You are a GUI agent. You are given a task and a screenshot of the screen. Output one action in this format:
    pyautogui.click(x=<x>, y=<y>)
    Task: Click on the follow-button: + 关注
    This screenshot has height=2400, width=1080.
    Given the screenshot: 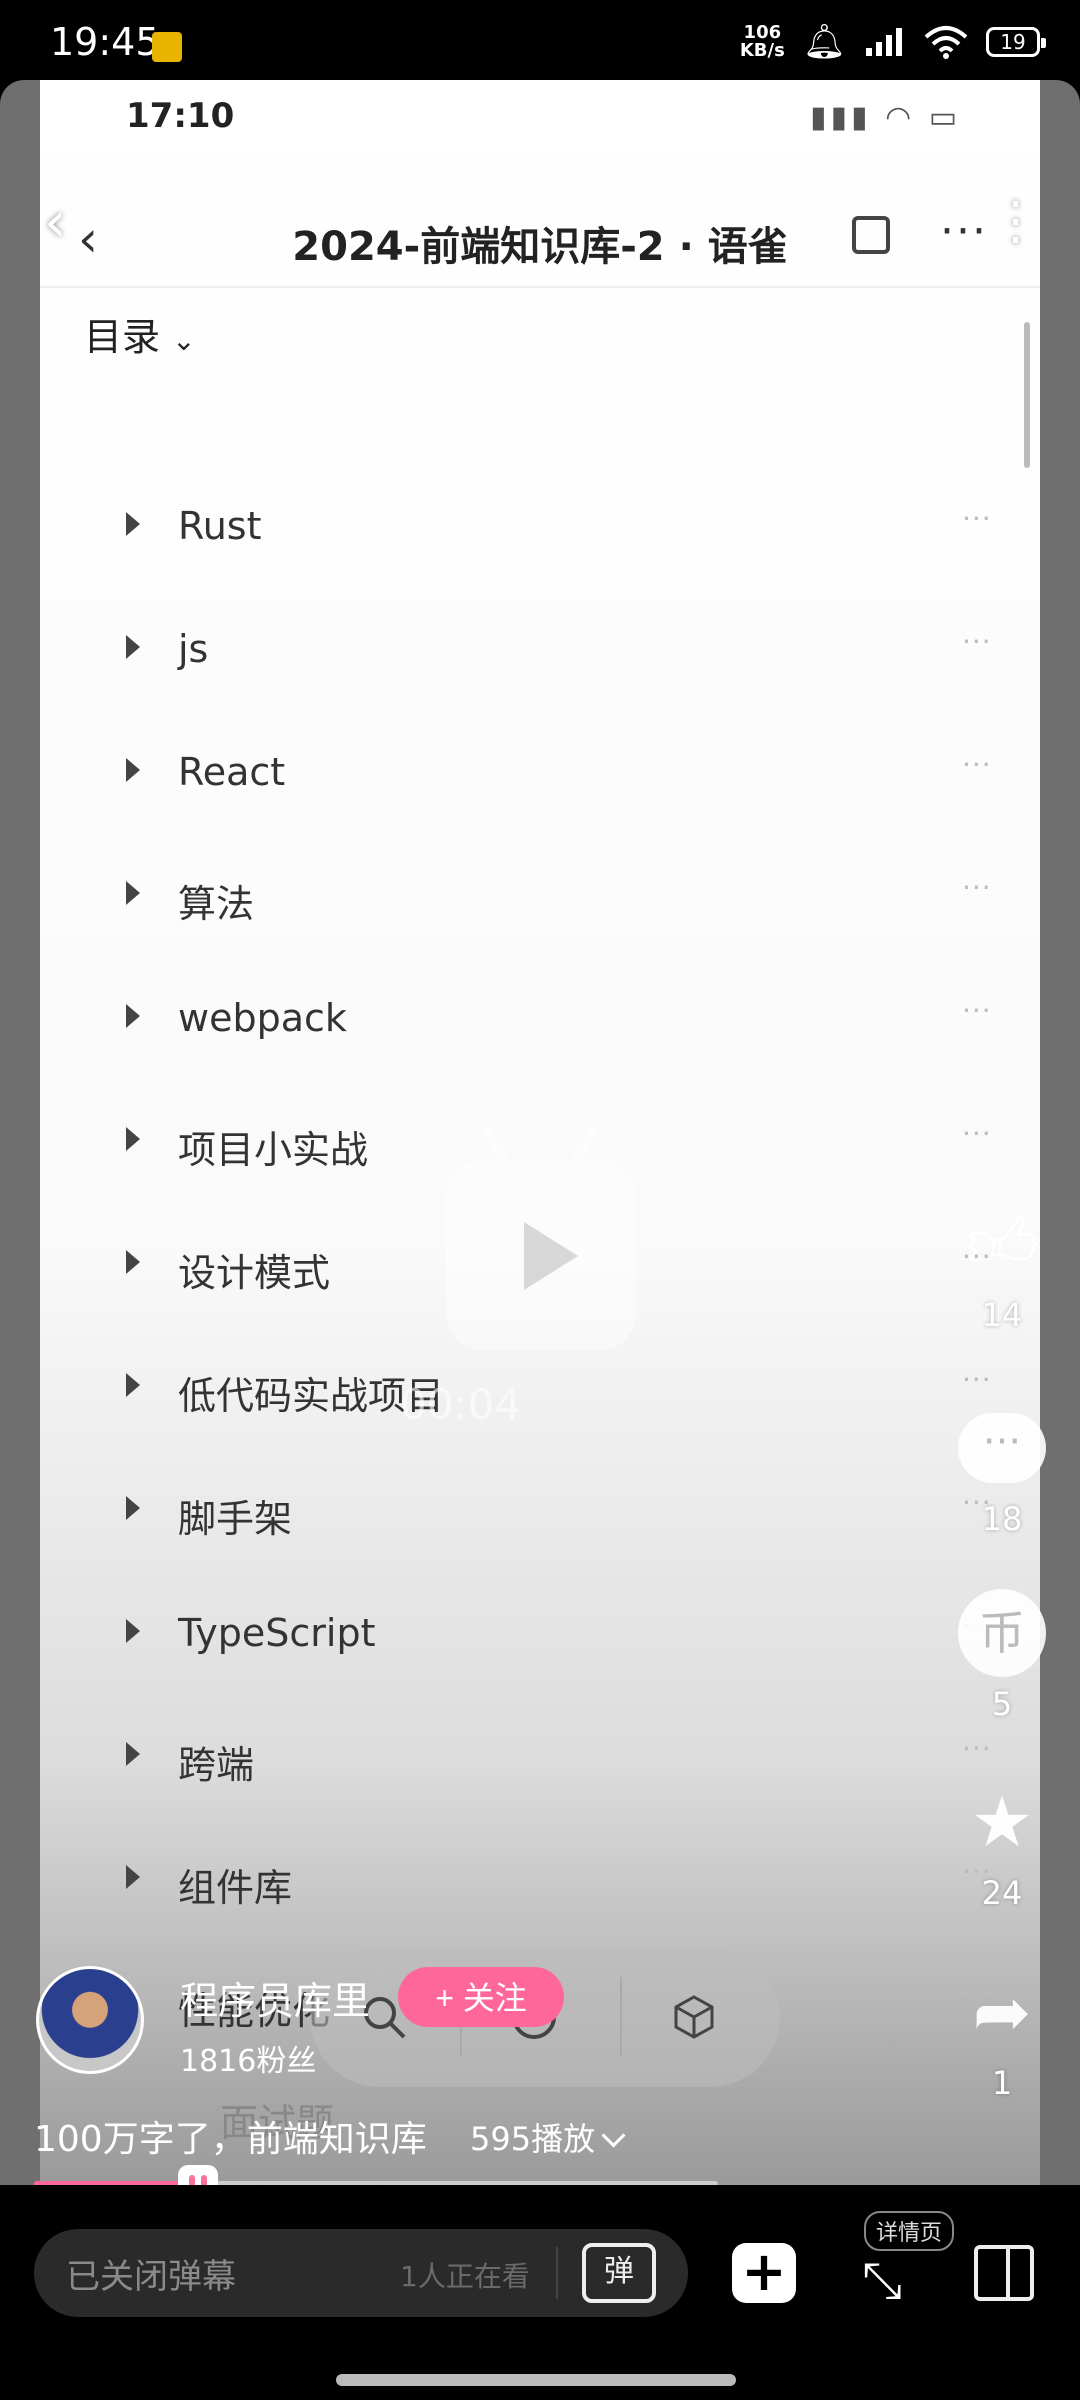 What is the action you would take?
    pyautogui.click(x=481, y=1997)
    